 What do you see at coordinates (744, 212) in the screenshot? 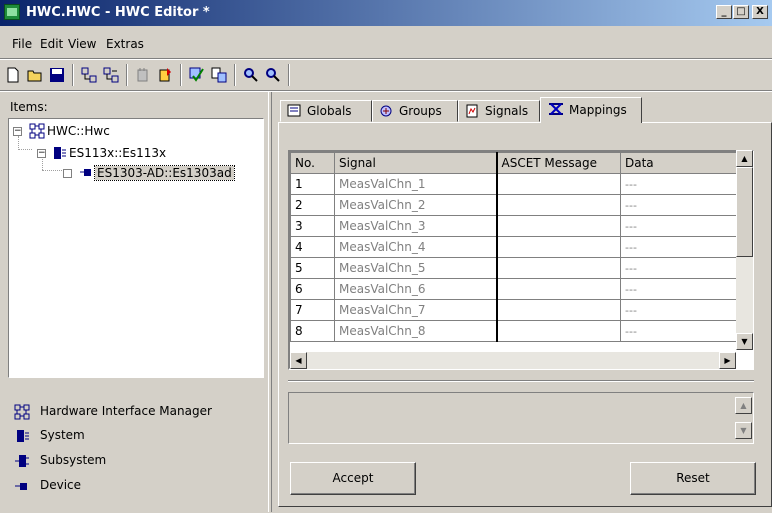
I see `scroll-thumb` at bounding box center [744, 212].